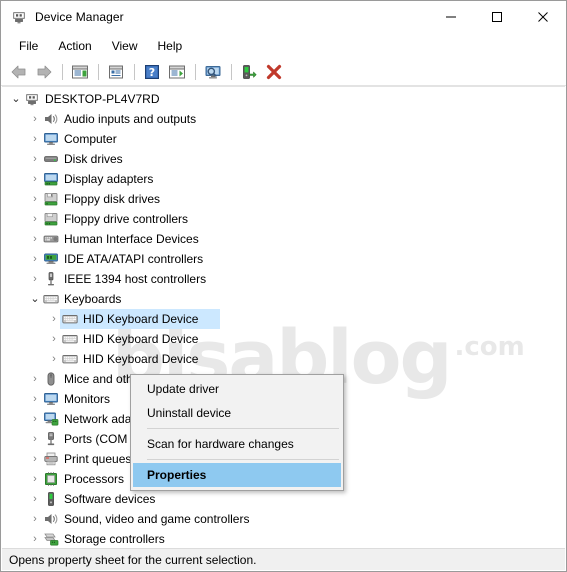 The image size is (567, 572). Describe the element at coordinates (213, 72) in the screenshot. I see `scan-for-hardware-changes-icon` at that location.